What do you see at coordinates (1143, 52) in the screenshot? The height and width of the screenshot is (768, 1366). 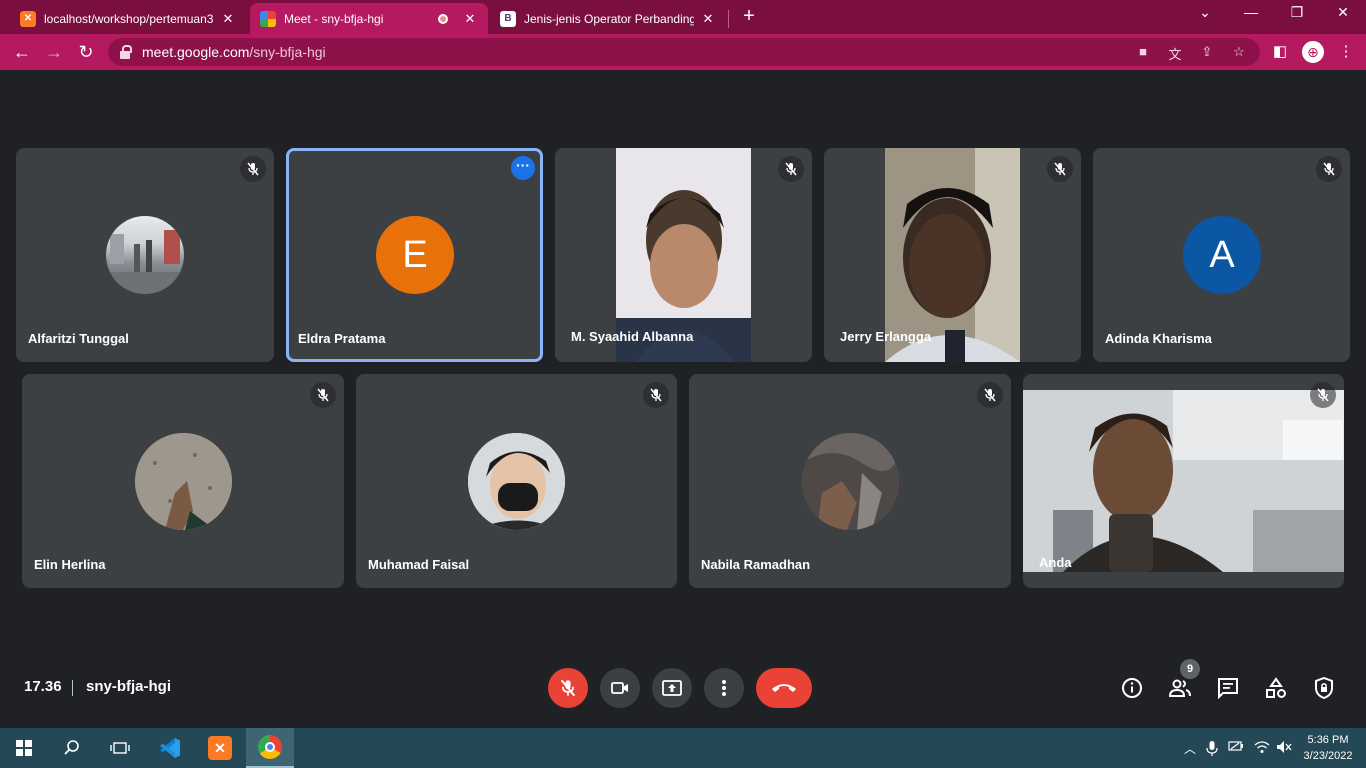 I see `camera-permission-icon: ■` at bounding box center [1143, 52].